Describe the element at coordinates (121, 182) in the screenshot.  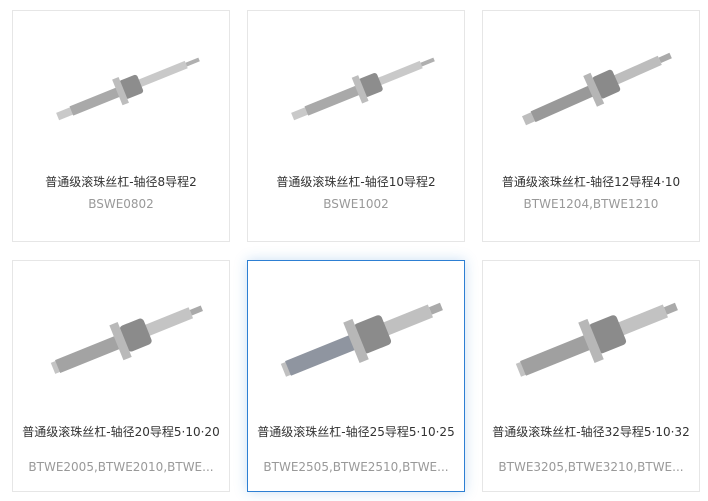
I see `product-title: 普通级滚珠丝杠-轴径8导程2` at that location.